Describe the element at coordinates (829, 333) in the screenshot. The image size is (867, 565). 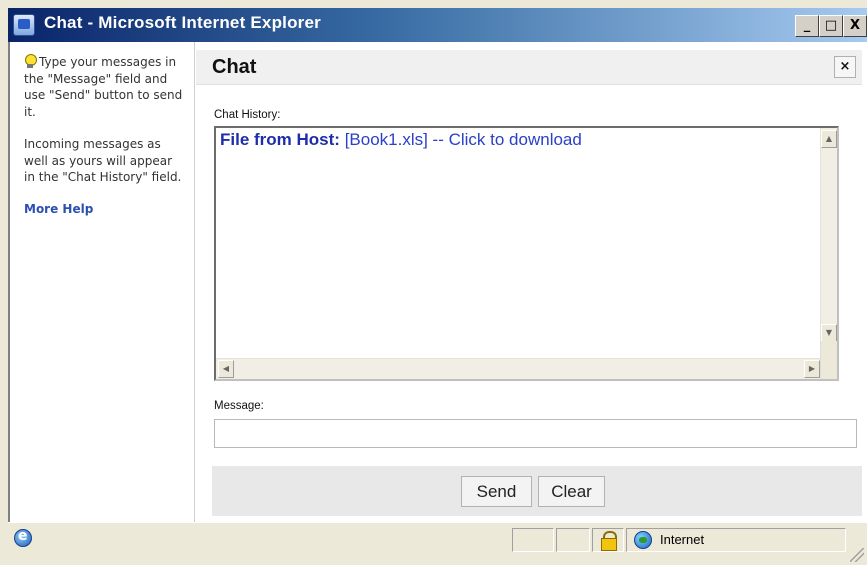
I see `scroll-down-icon: ▼` at that location.